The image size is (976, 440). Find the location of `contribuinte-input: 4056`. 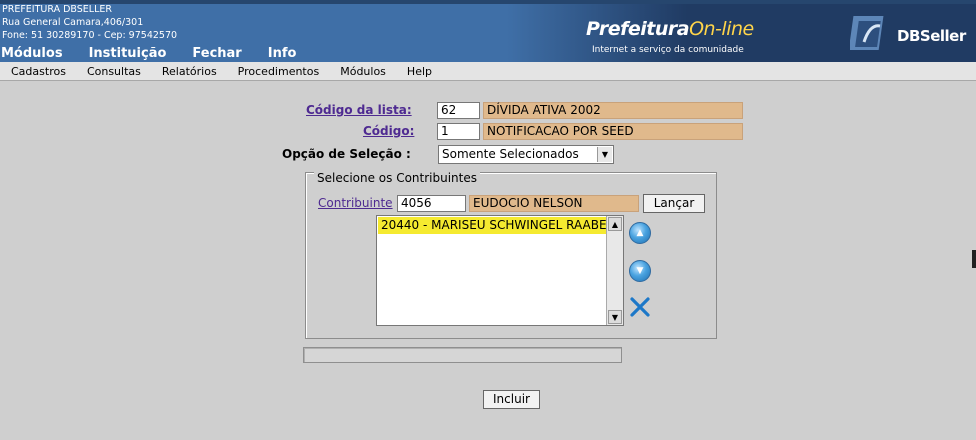

contribuinte-input: 4056 is located at coordinates (431, 203).